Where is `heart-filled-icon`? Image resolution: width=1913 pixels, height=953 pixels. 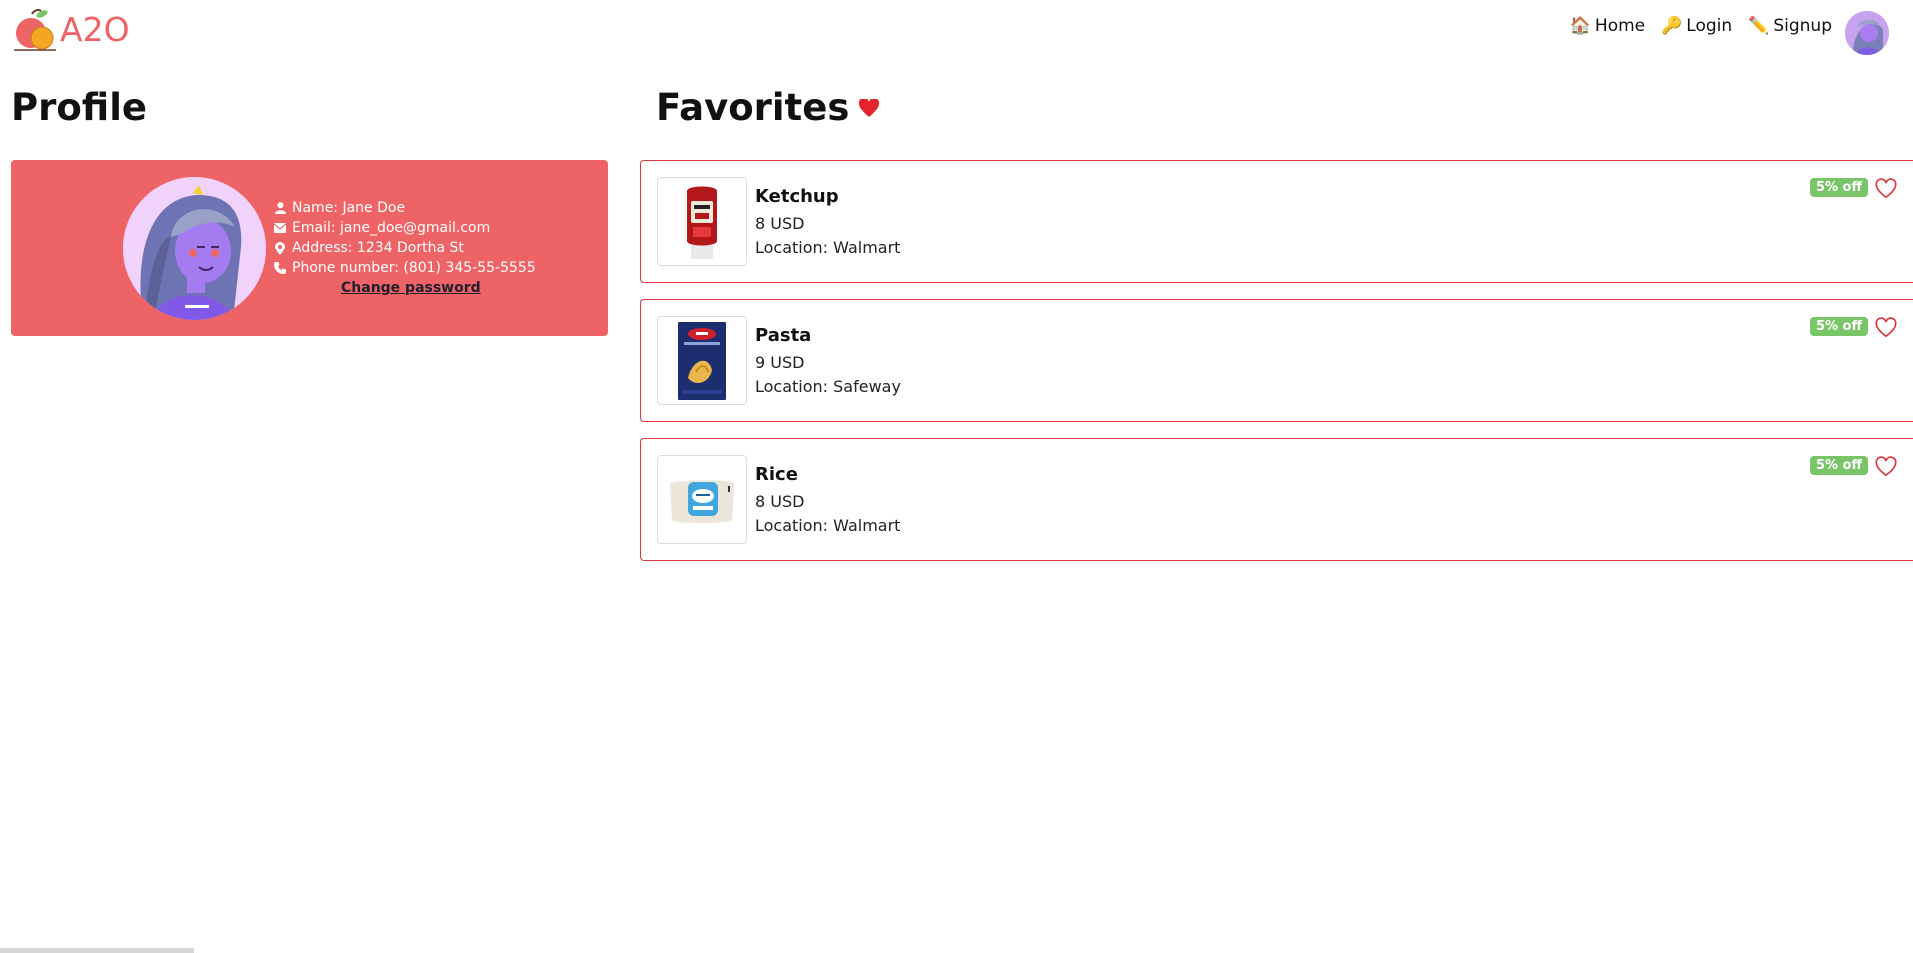
heart-filled-icon is located at coordinates (869, 107).